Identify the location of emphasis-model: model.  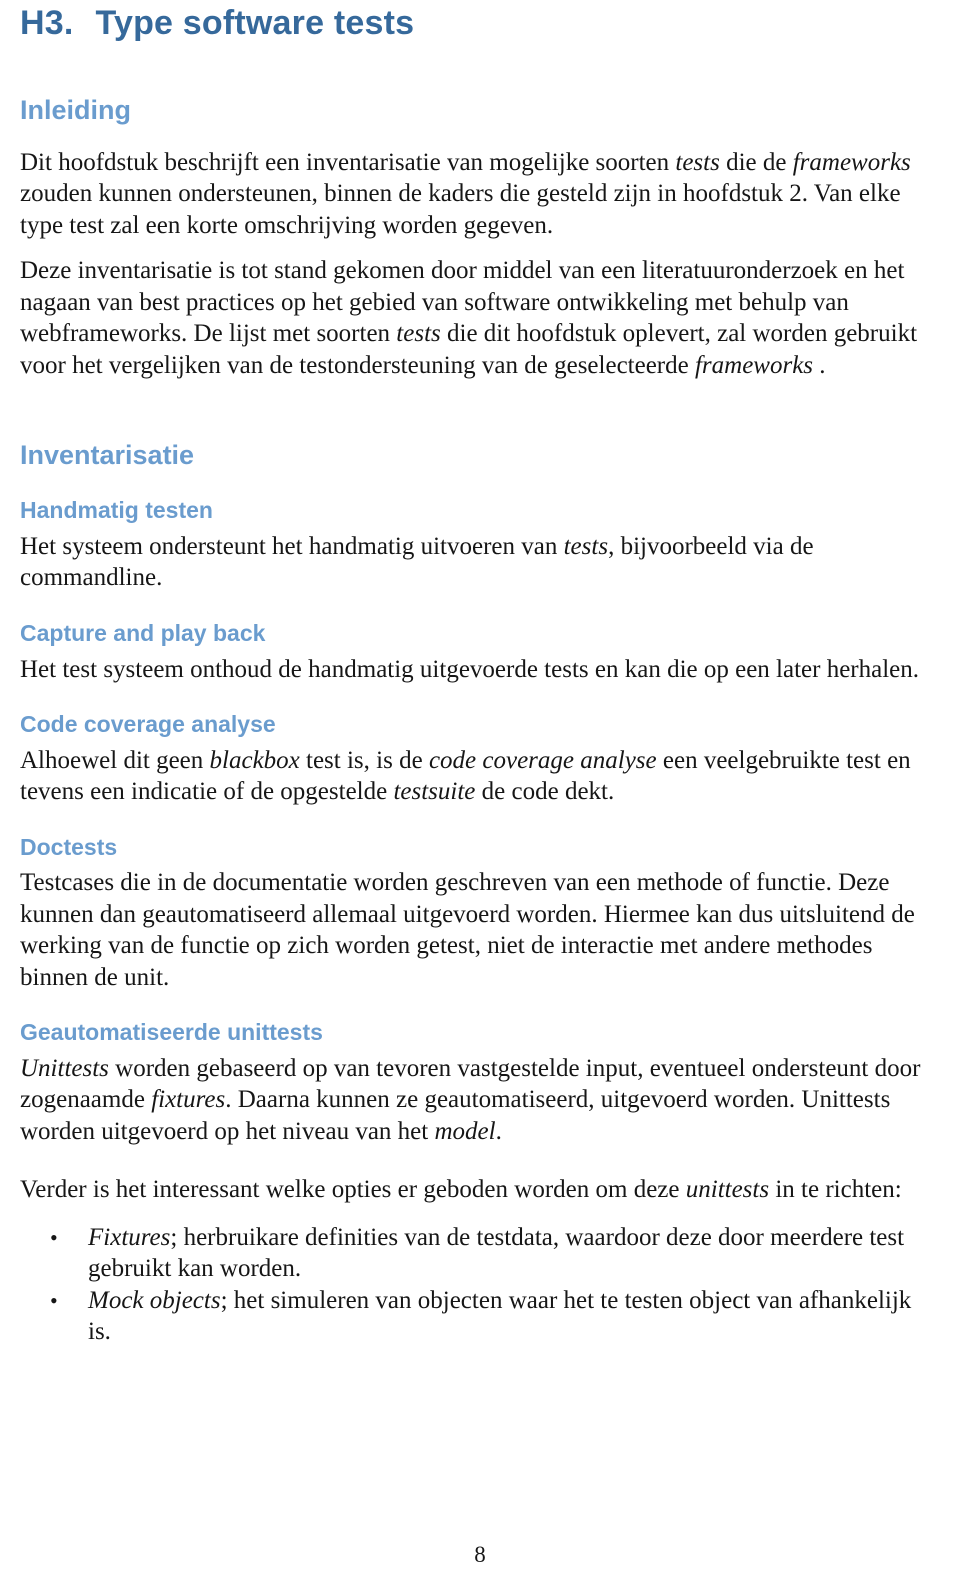
(465, 1131).